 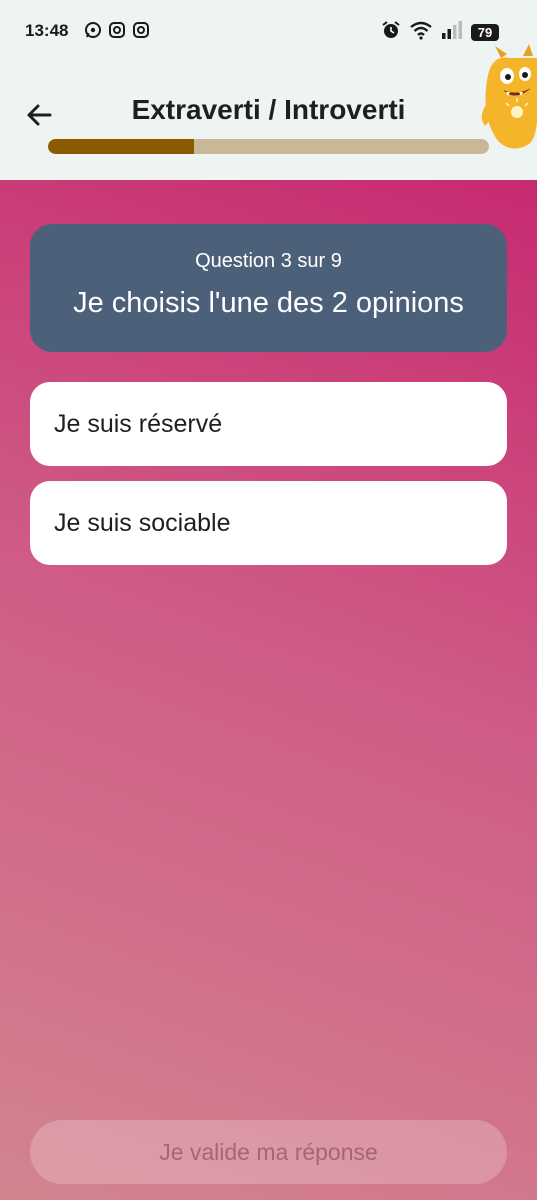 I want to click on status-bar: 13:48 79, so click(x=268, y=31).